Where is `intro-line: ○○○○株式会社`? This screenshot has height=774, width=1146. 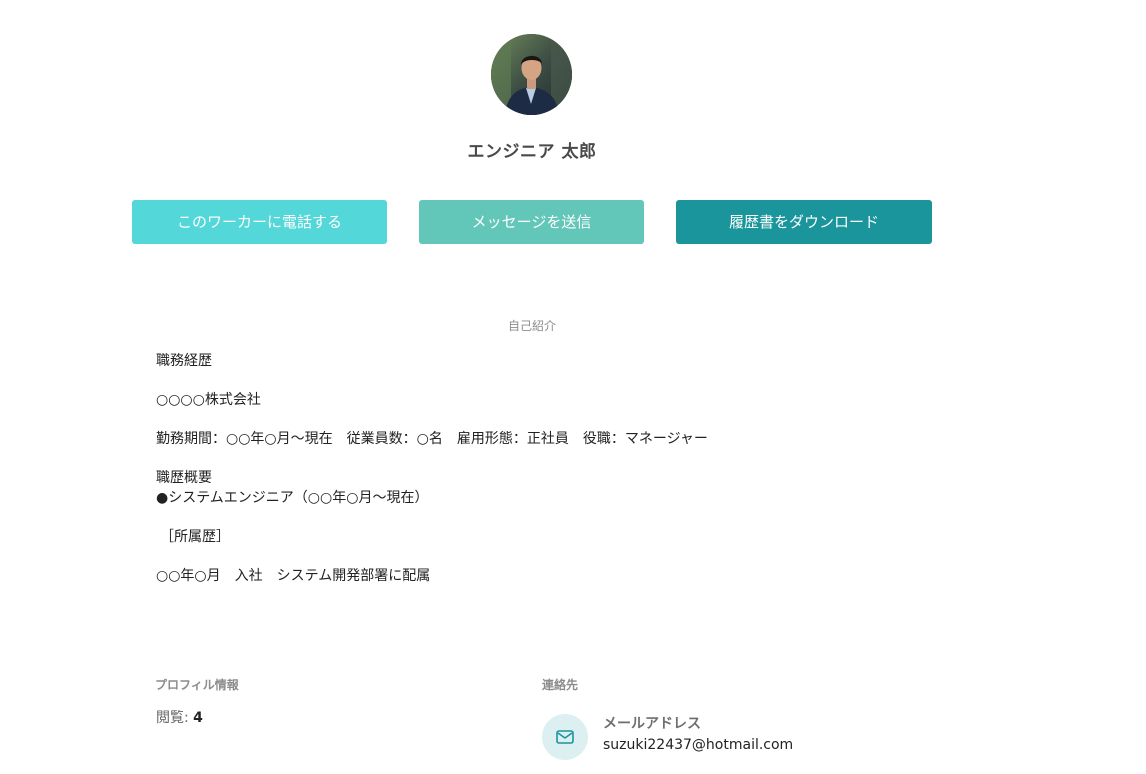 intro-line: ○○○○株式会社 is located at coordinates (208, 400).